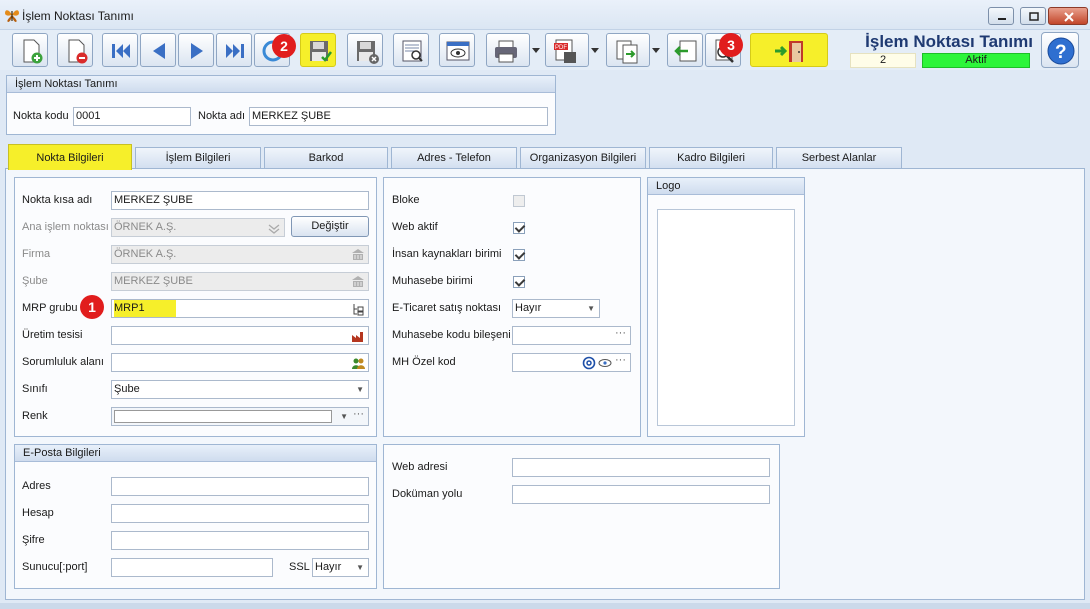 This screenshot has width=1090, height=609. Describe the element at coordinates (561, 48) in the screenshot. I see `svg-text: PDF` at that location.